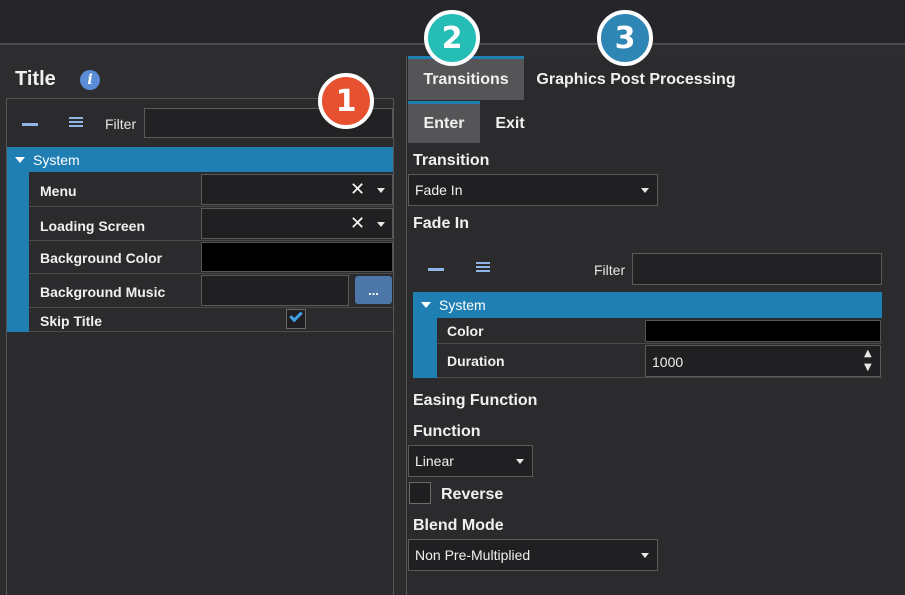 This screenshot has width=905, height=595. I want to click on tab-exit: Exit, so click(510, 123).